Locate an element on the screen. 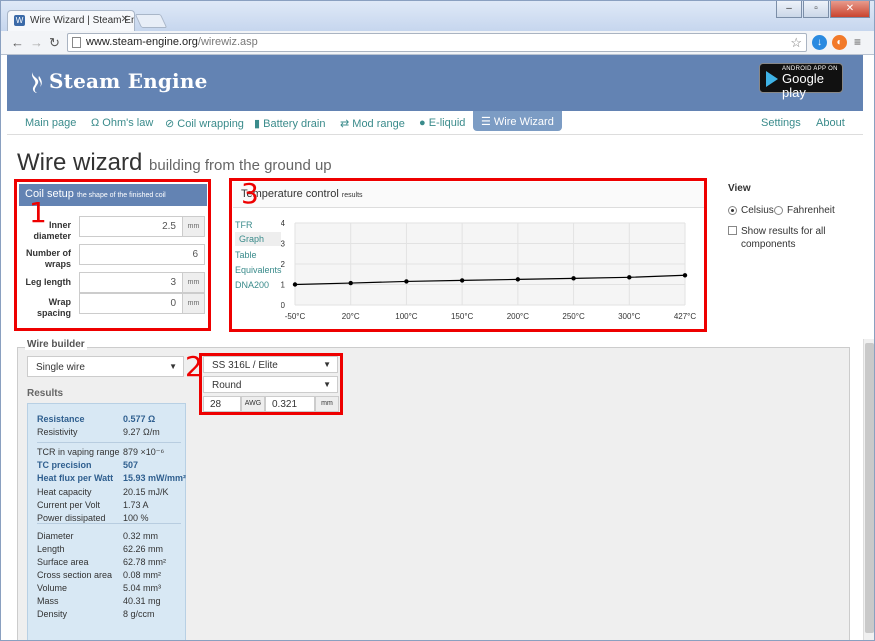  site-header: Steam Engine ANDROID APP ON Google play is located at coordinates (435, 83).